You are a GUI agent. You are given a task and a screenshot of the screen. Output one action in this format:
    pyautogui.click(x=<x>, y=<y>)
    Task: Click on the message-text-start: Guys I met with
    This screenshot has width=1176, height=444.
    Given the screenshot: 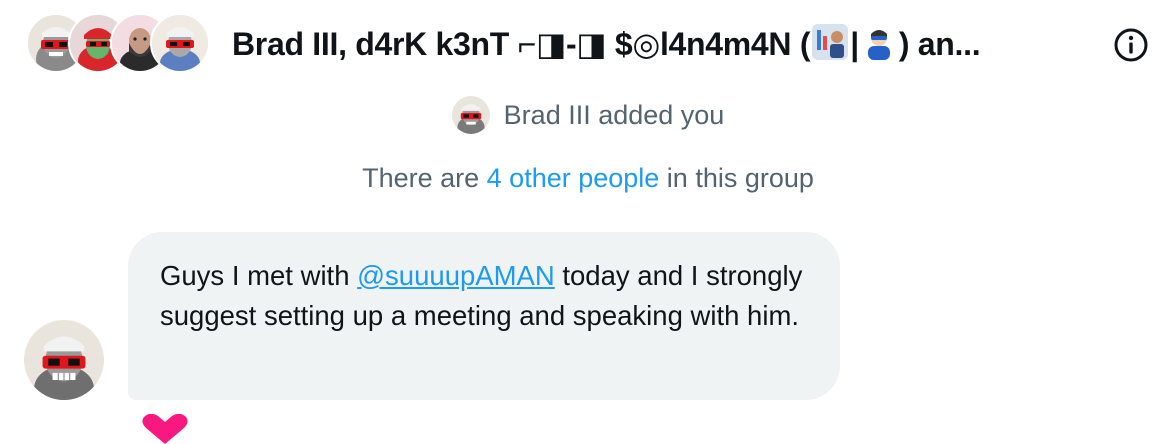 What is the action you would take?
    pyautogui.click(x=259, y=275)
    